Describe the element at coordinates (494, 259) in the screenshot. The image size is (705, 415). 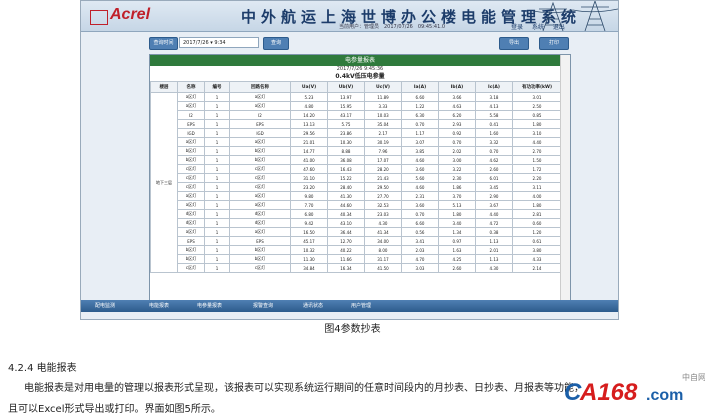
I see `table-cell: 1.13` at that location.